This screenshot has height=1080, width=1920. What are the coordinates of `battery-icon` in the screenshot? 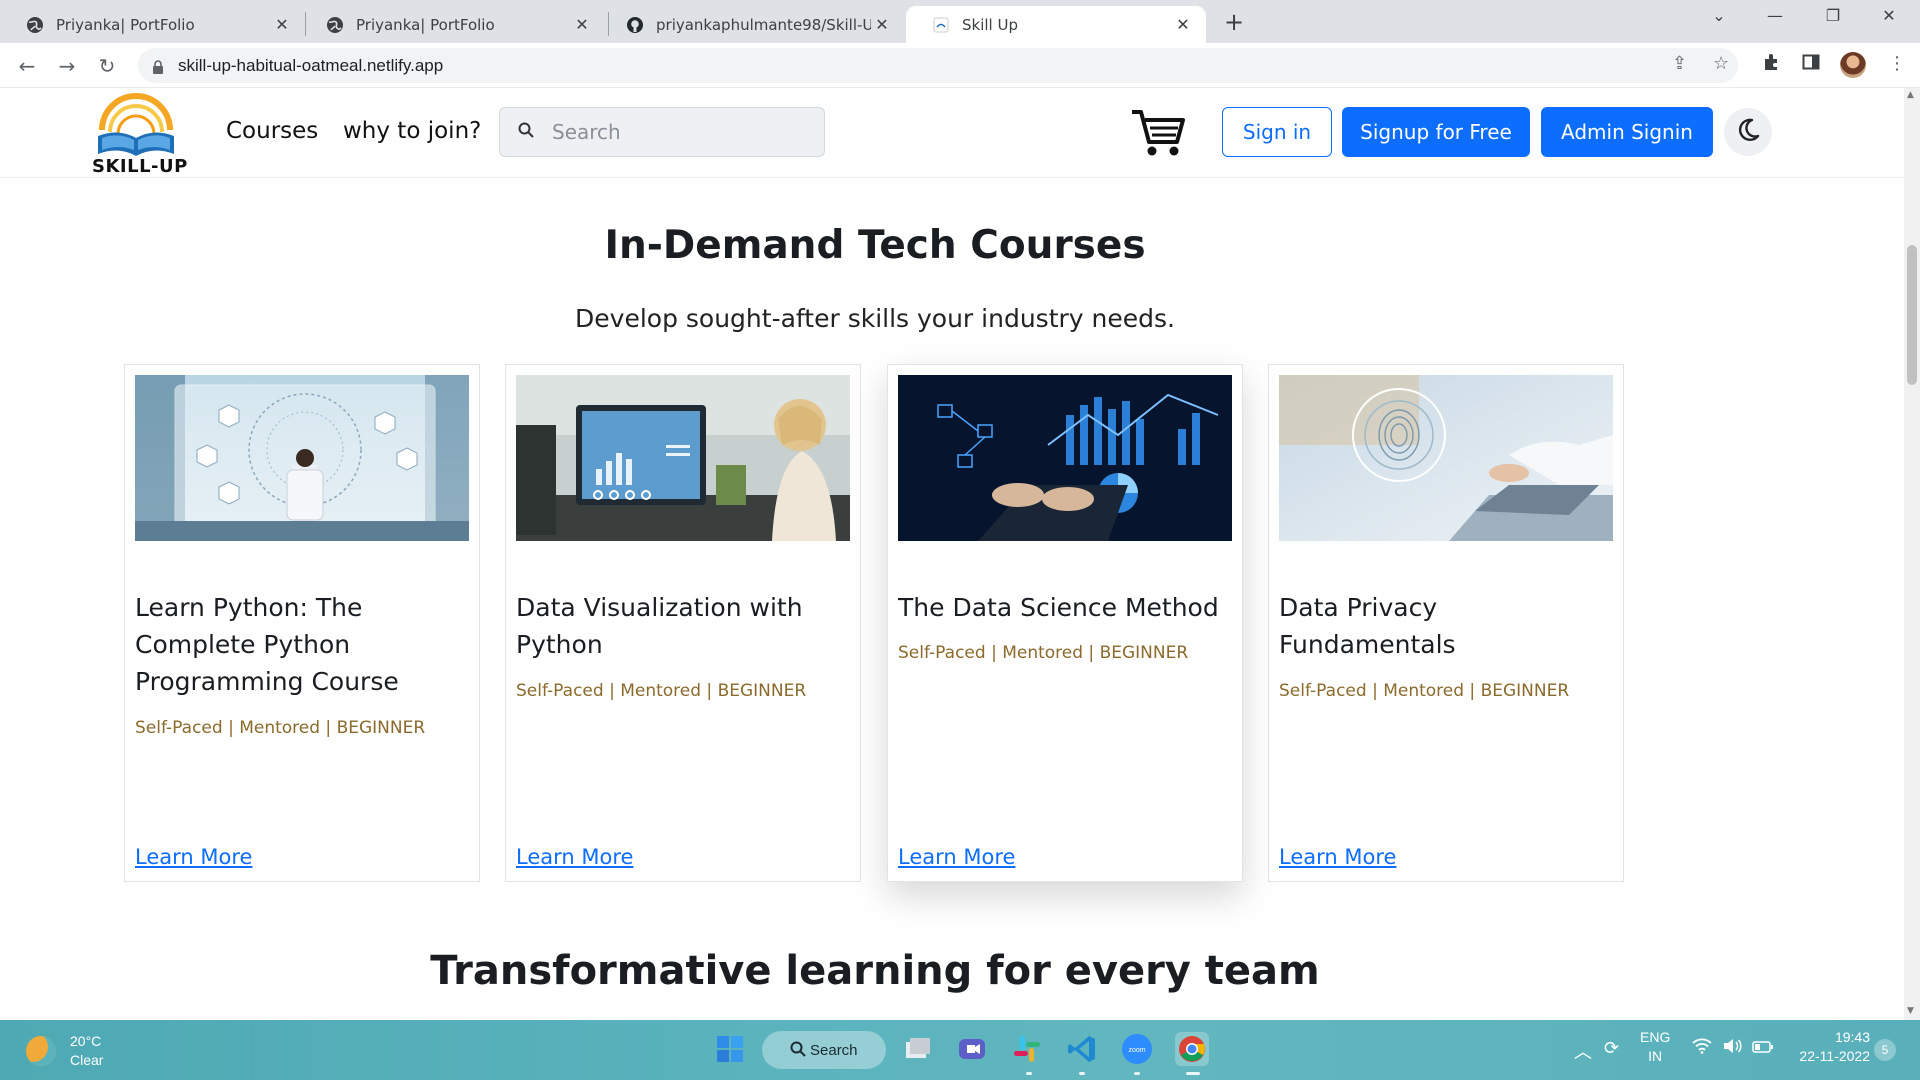 It's located at (1763, 1048).